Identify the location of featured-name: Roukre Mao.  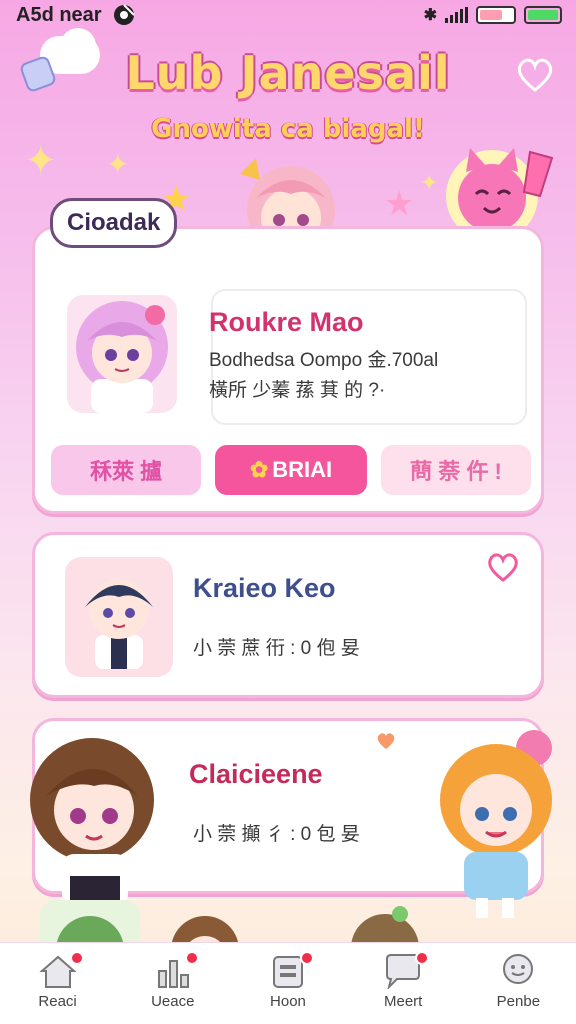
(286, 322).